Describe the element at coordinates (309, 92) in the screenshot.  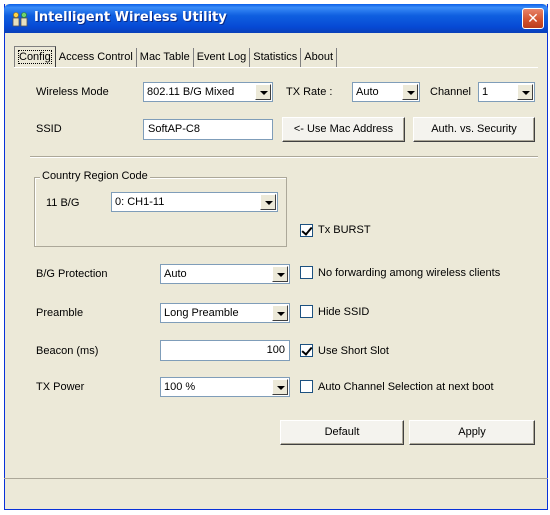
I see `tx-rate-label: TX Rate :` at that location.